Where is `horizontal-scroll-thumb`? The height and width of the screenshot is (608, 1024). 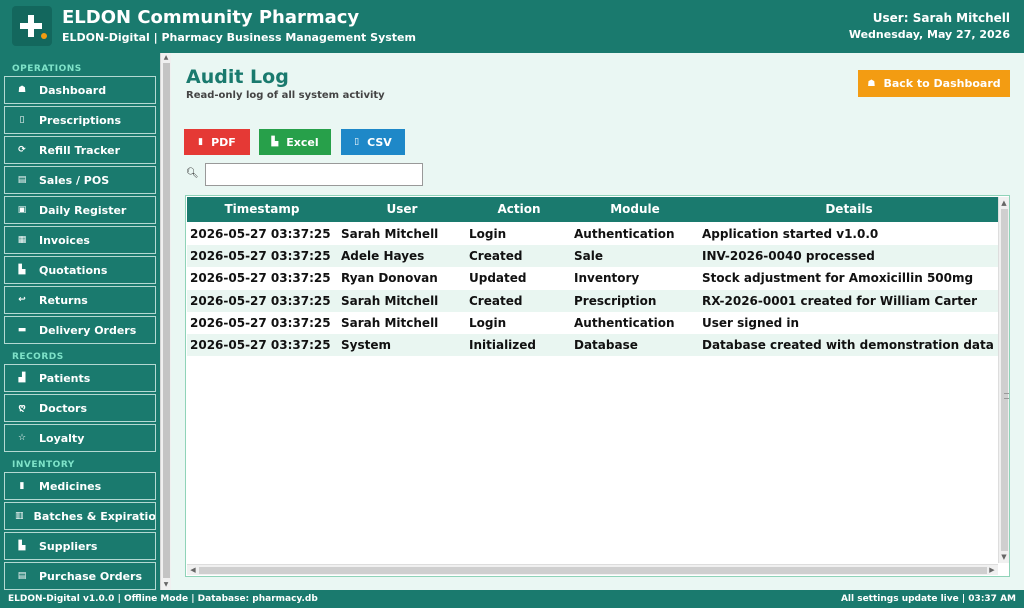 horizontal-scroll-thumb is located at coordinates (593, 570).